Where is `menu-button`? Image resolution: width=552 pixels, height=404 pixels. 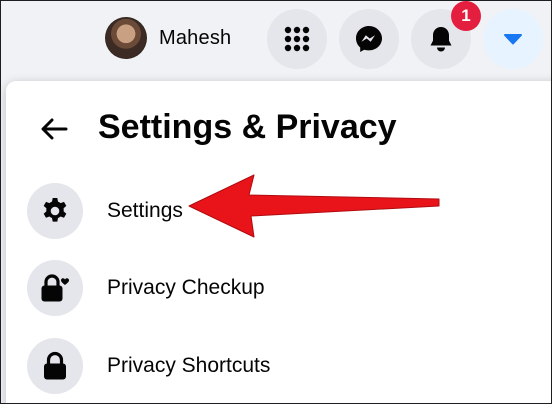 menu-button is located at coordinates (297, 39).